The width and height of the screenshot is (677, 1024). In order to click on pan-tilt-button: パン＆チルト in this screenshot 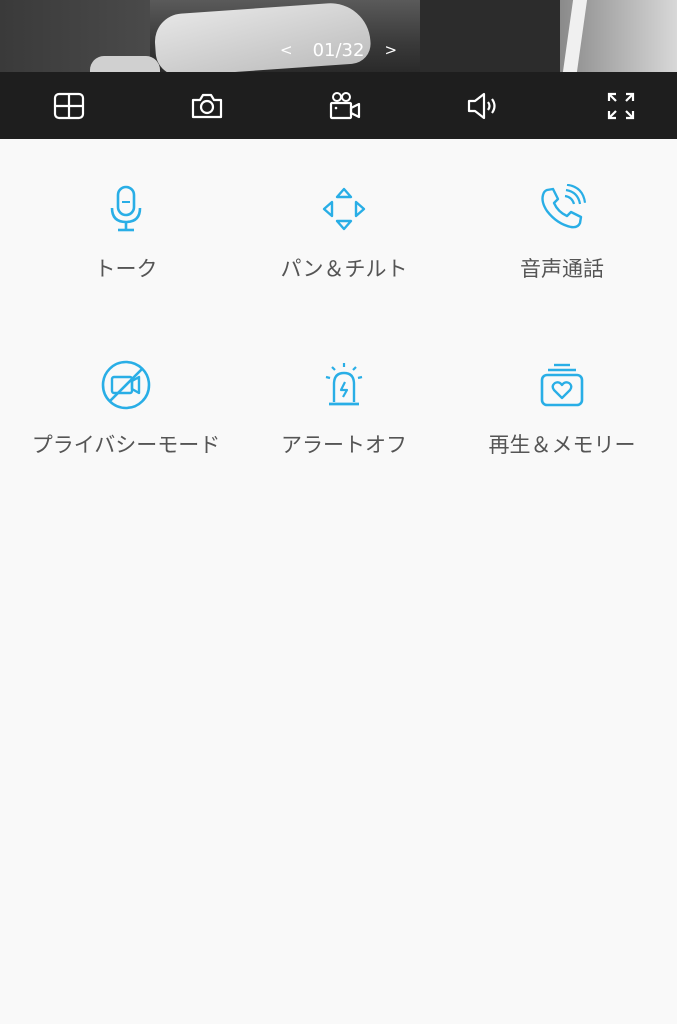, I will do `click(344, 241)`.